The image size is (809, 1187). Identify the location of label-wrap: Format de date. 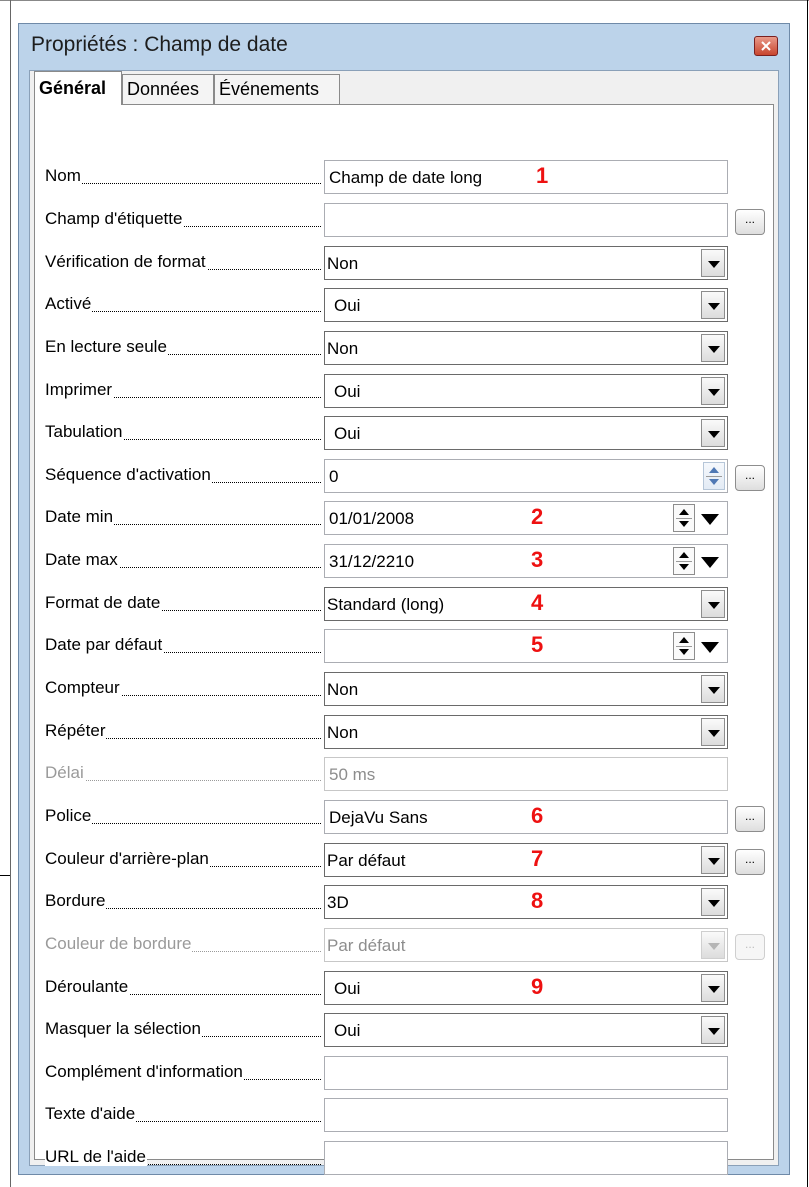
(183, 604).